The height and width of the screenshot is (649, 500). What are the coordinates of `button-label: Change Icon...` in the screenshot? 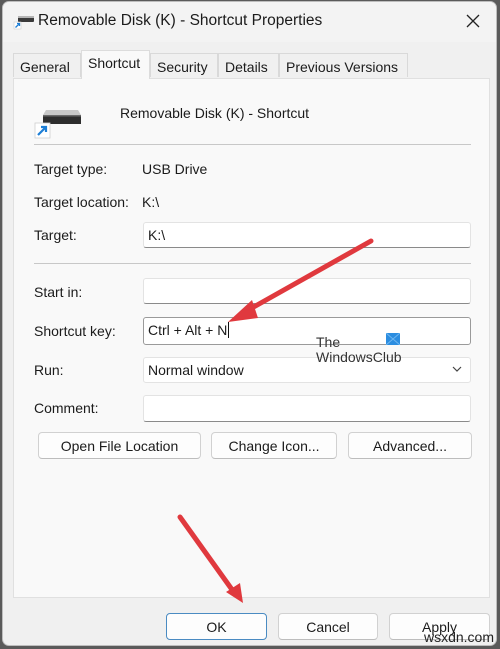 It's located at (274, 445).